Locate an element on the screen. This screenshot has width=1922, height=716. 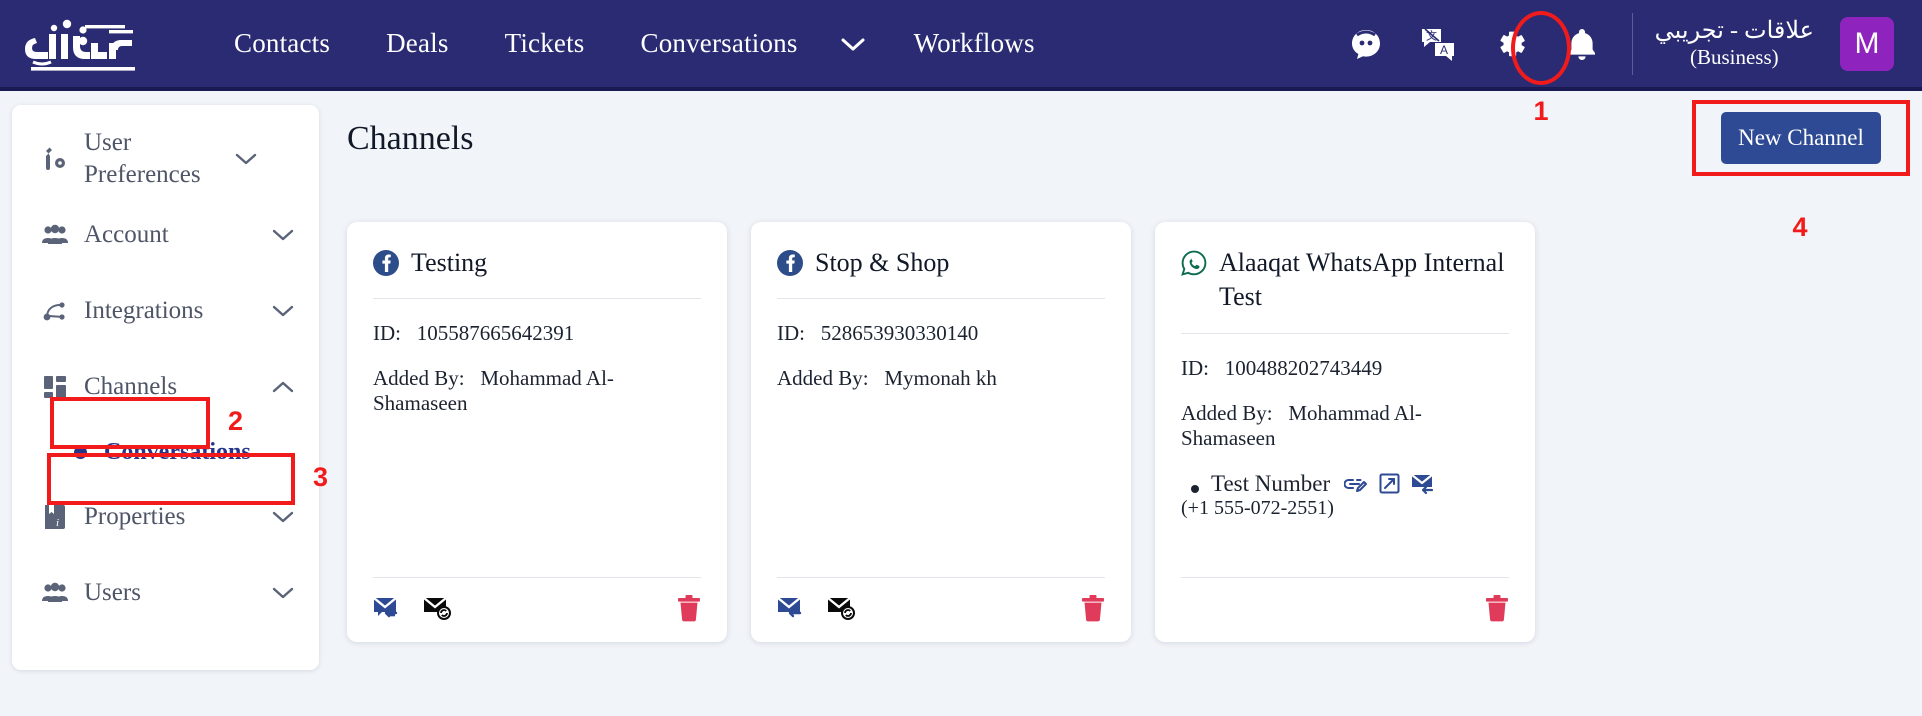
sidebar-item-channels: Channels is located at coordinates (165, 387).